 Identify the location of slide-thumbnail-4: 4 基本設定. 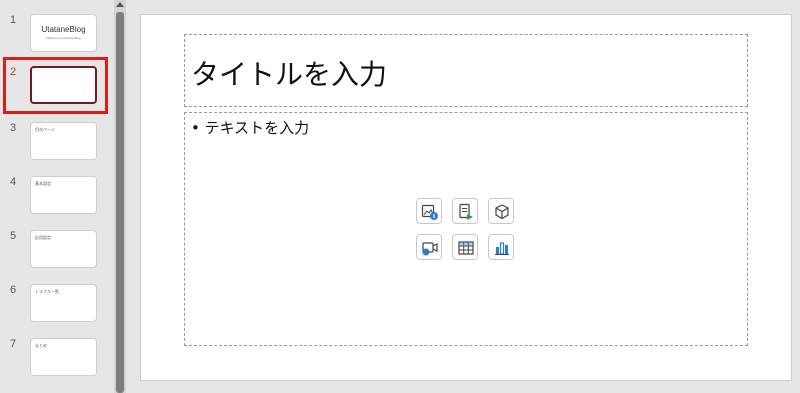
(57, 202).